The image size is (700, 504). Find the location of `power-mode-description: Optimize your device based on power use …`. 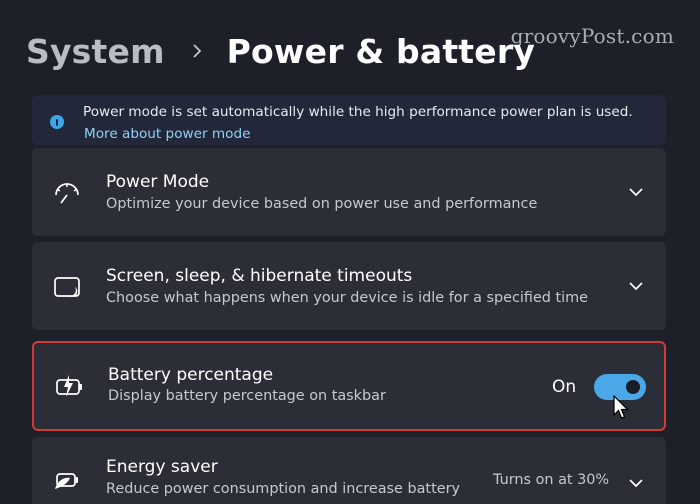

power-mode-description: Optimize your device based on power use … is located at coordinates (322, 204).